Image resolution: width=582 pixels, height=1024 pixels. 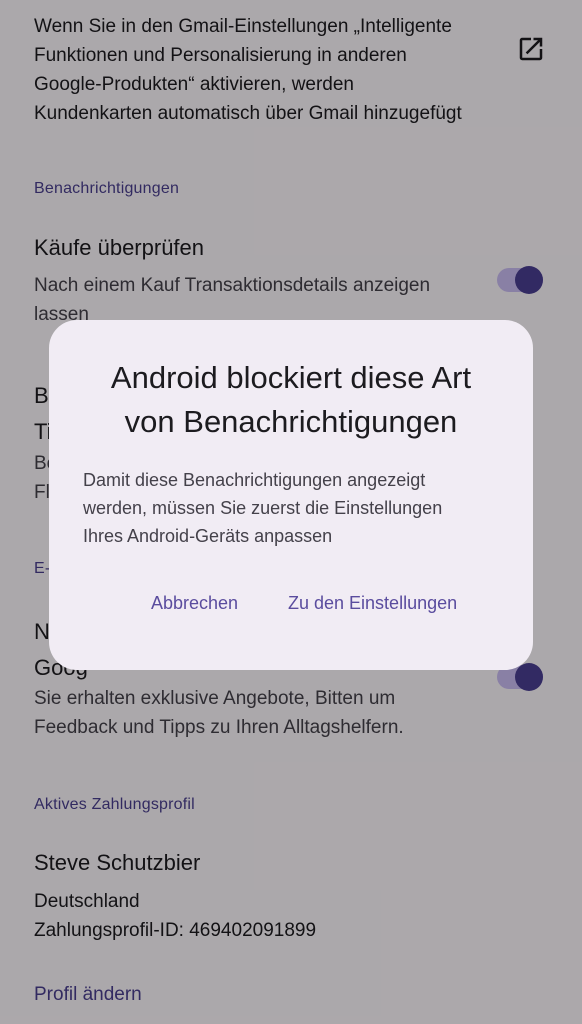 What do you see at coordinates (372, 603) in the screenshot?
I see `open-settings-button: Zu den Einstellungen` at bounding box center [372, 603].